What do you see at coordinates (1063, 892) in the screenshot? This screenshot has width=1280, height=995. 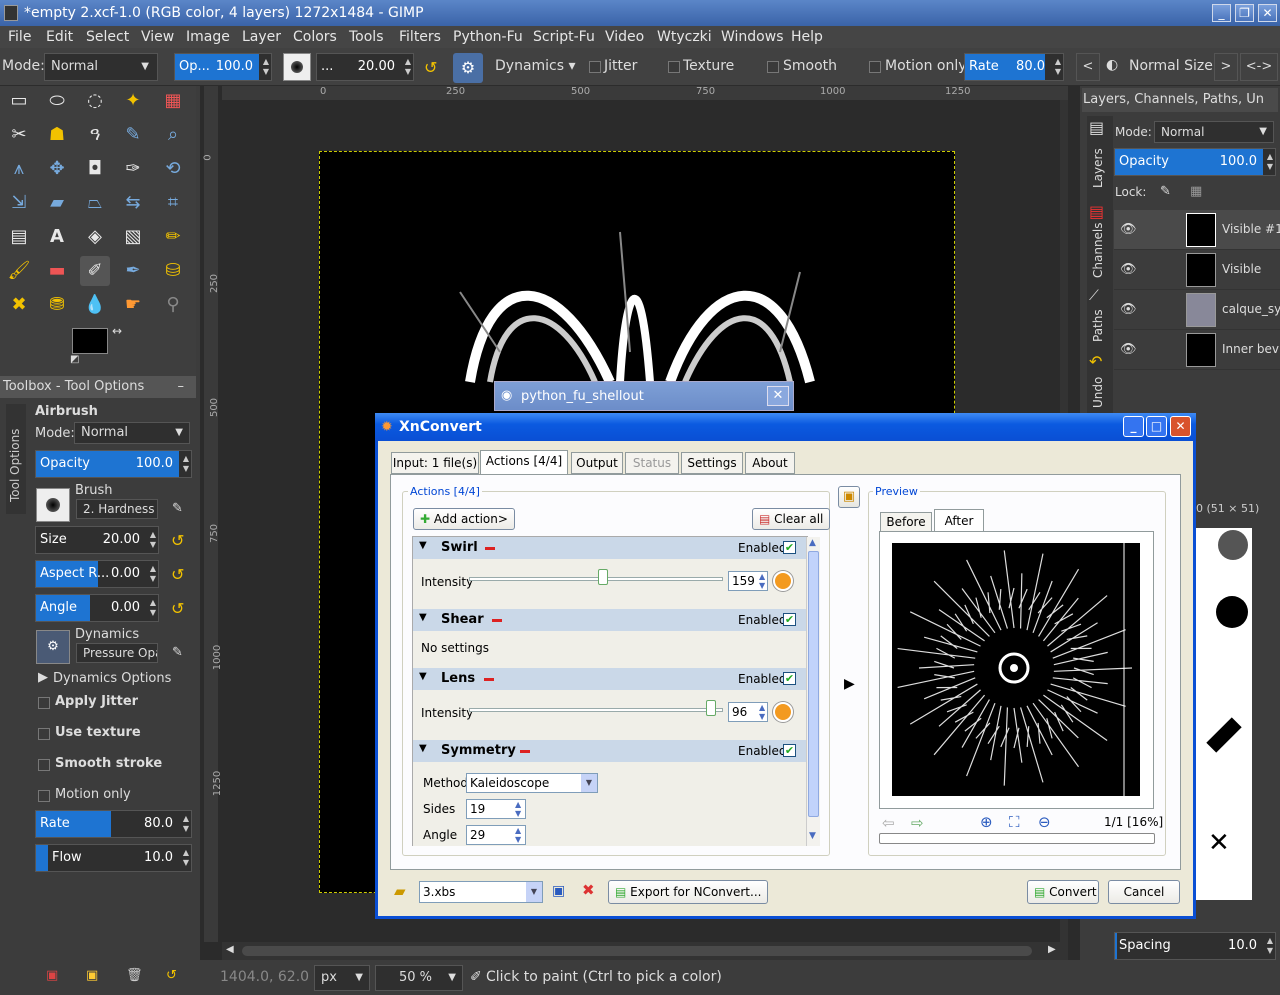 I see `convert-button: ▤ Convert` at bounding box center [1063, 892].